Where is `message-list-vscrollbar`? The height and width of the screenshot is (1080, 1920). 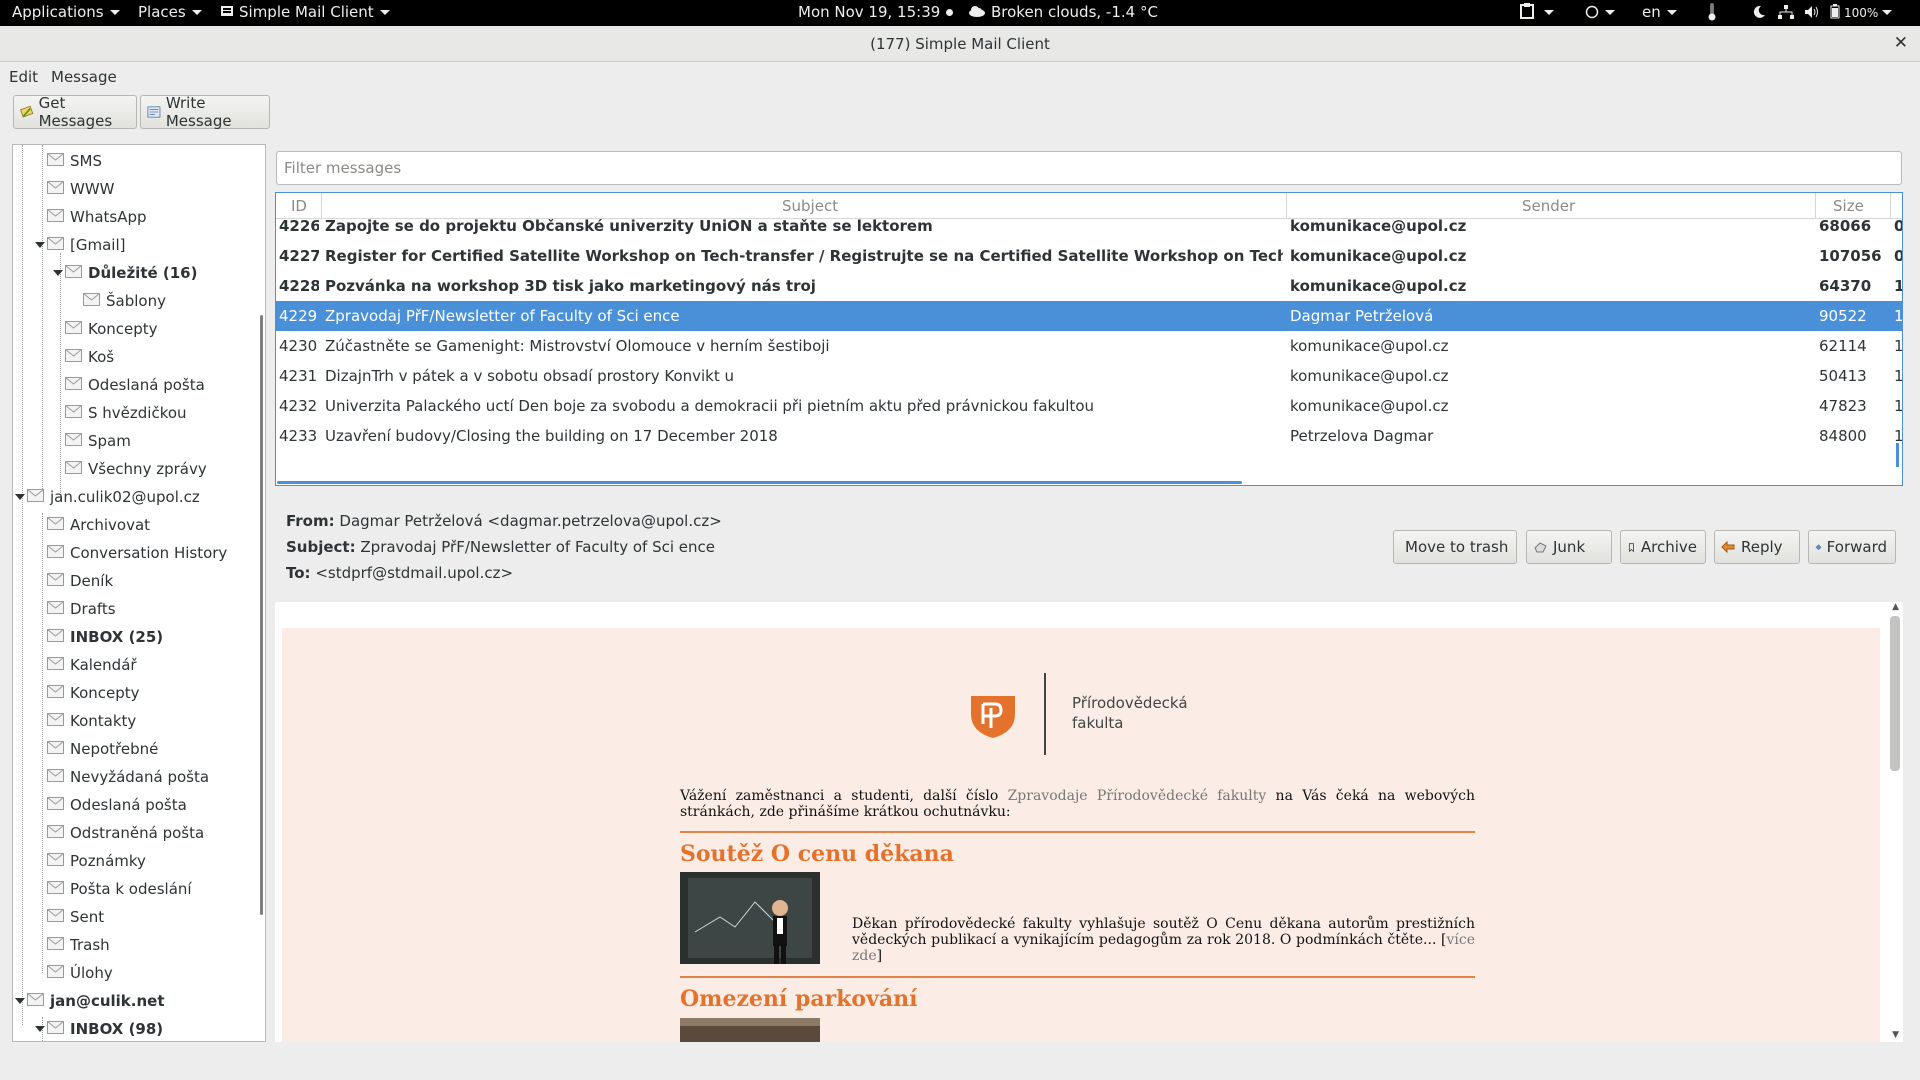
message-list-vscrollbar is located at coordinates (1897, 455).